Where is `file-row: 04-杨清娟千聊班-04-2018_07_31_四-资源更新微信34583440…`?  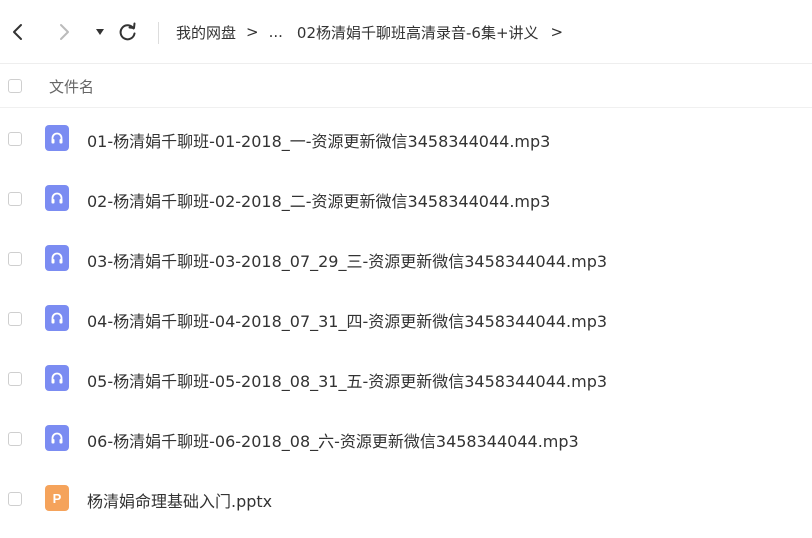
file-row: 04-杨清娟千聊班-04-2018_07_31_四-资源更新微信34583440… is located at coordinates (406, 318).